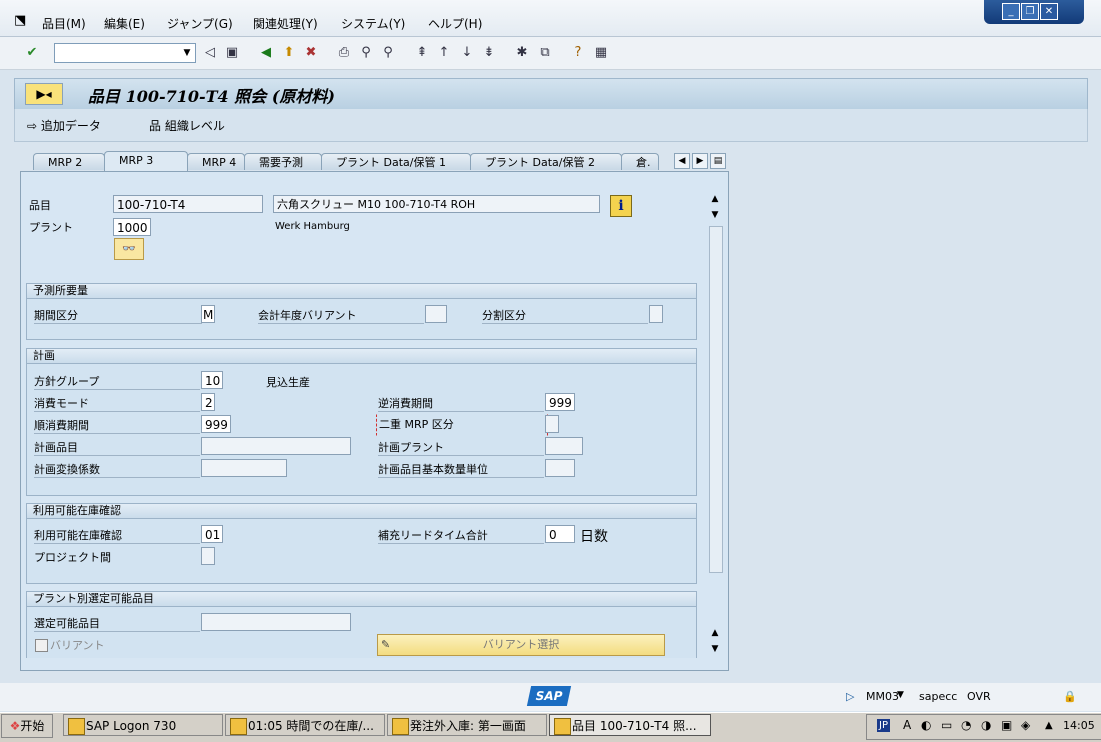 The height and width of the screenshot is (742, 1101). I want to click on material-field: 100-710-T4, so click(188, 204).